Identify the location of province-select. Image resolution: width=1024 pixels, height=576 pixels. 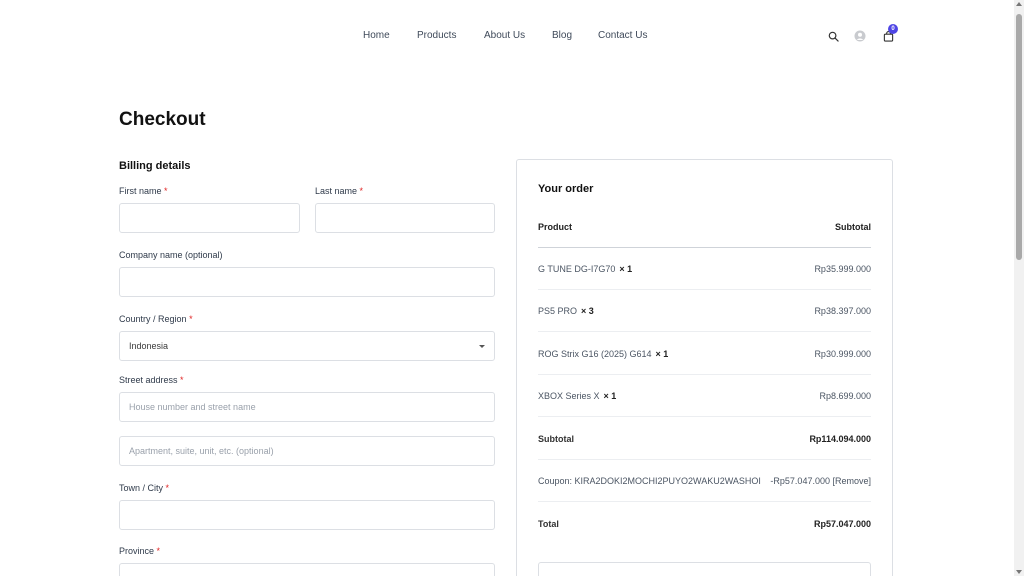
(307, 569).